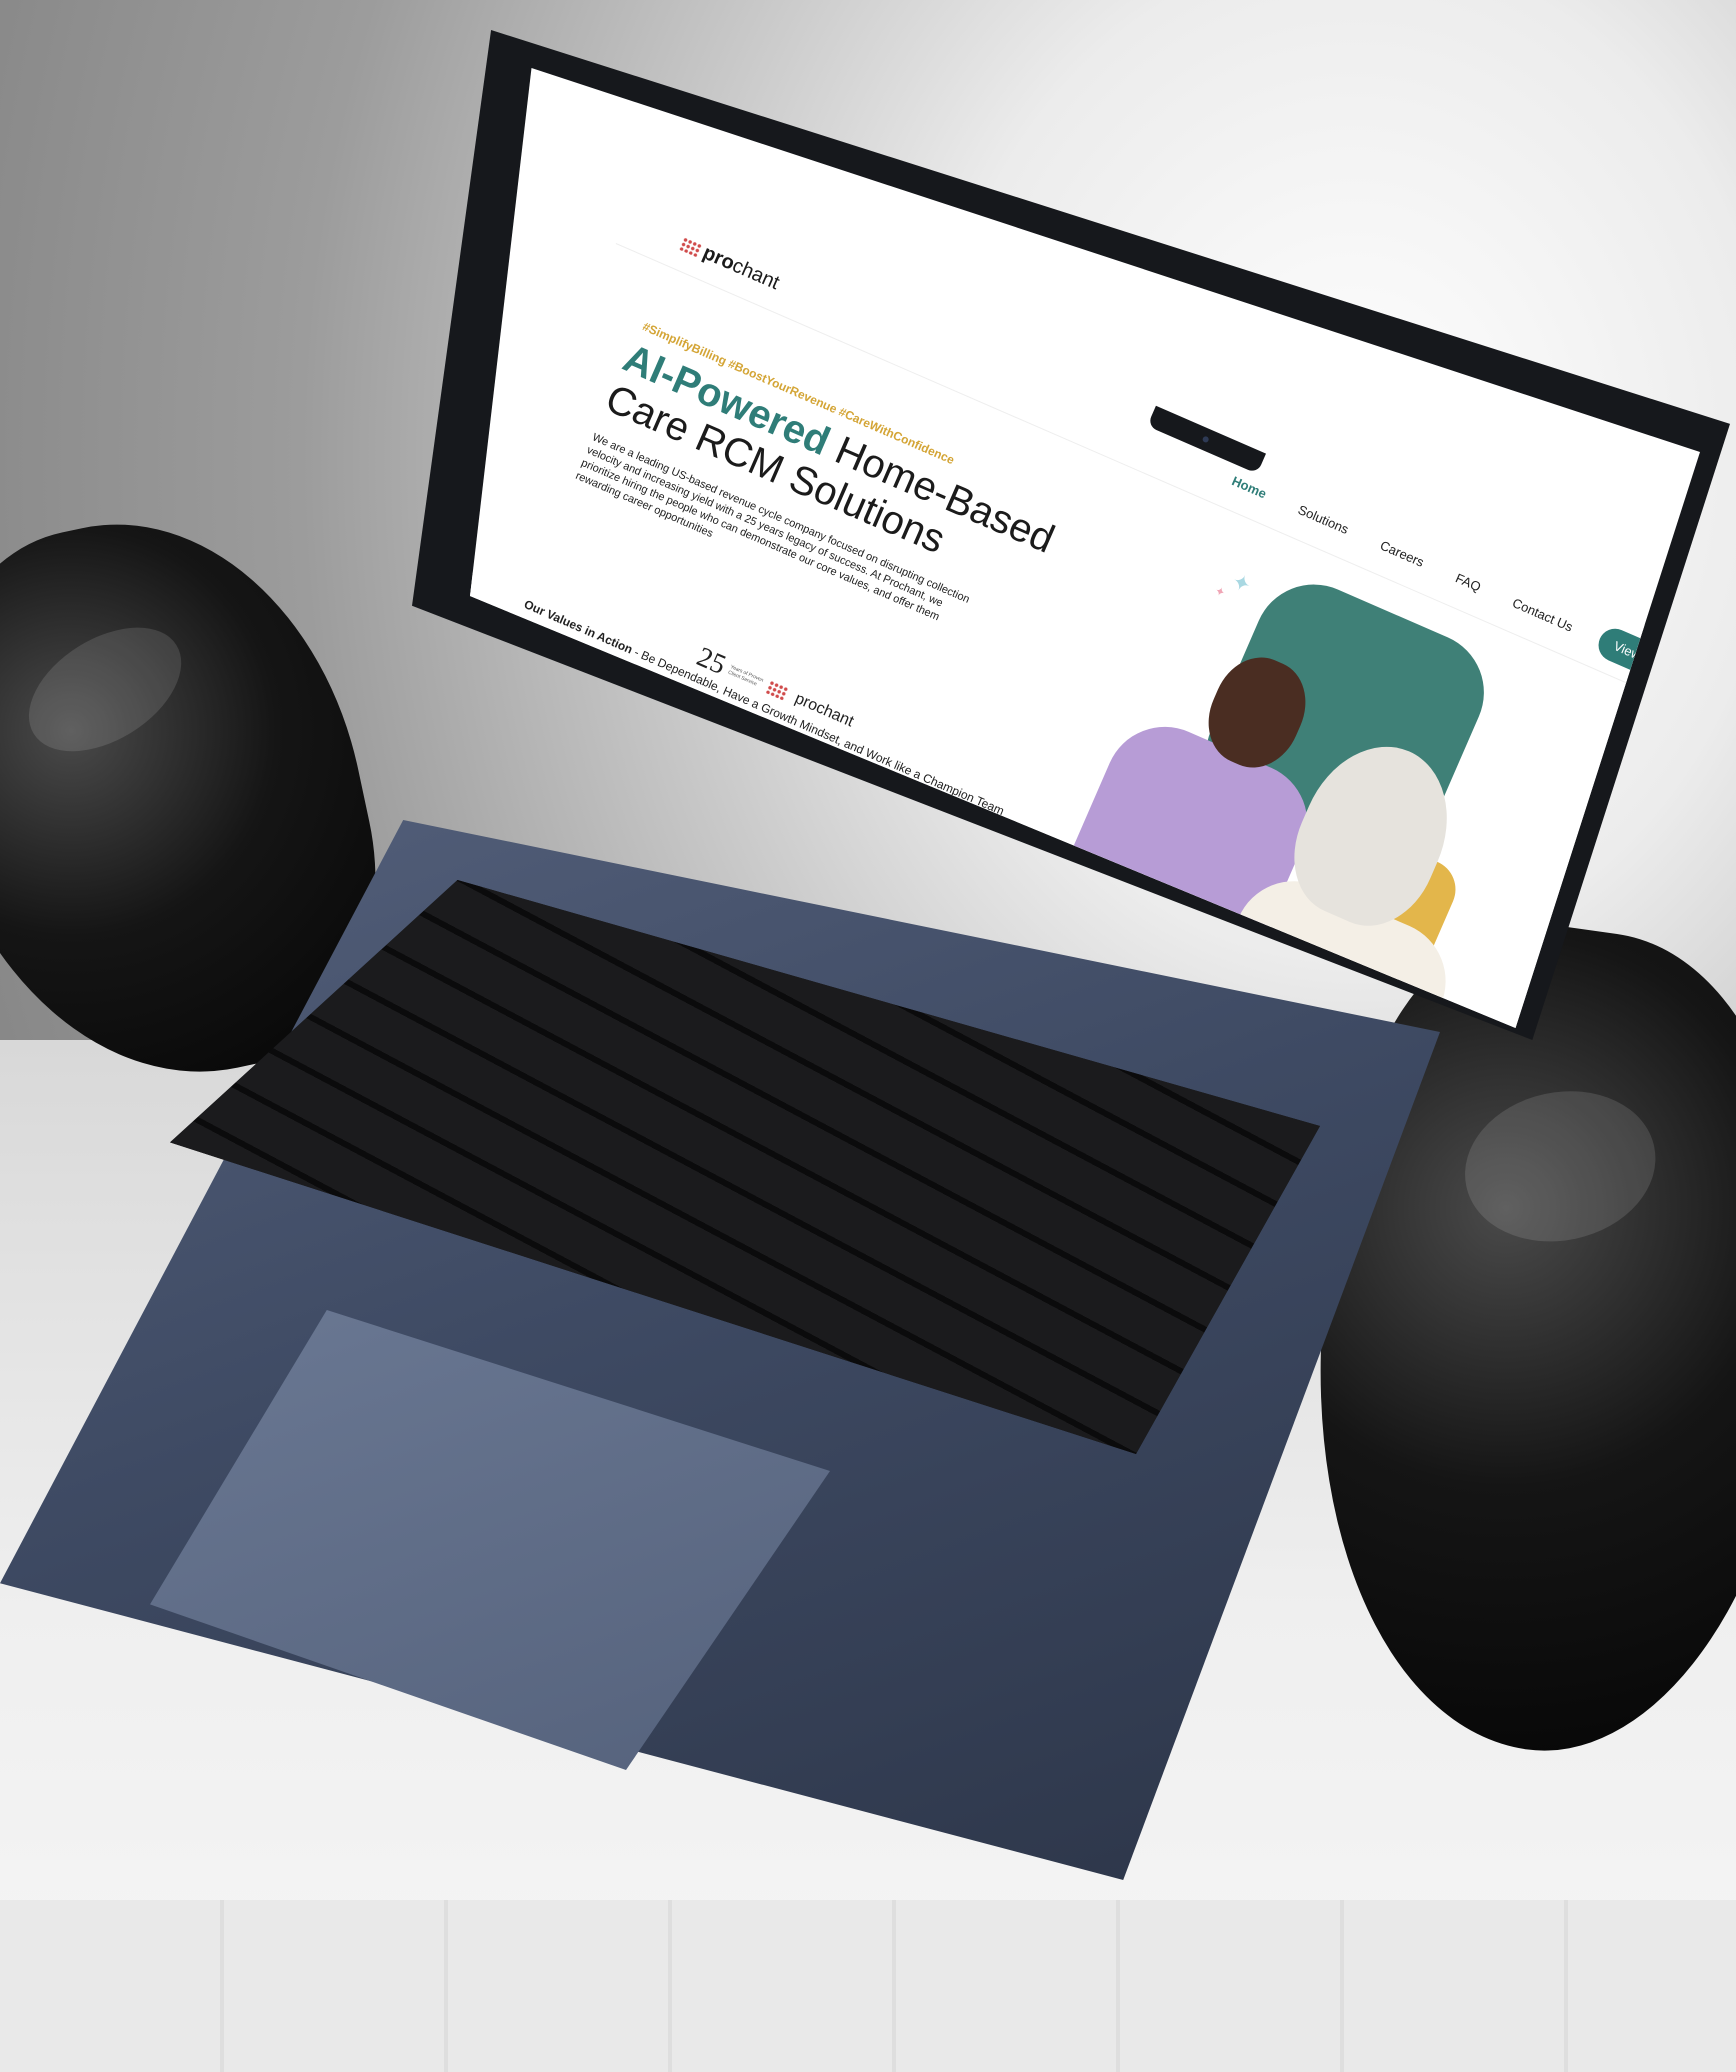 This screenshot has height=2072, width=1736. Describe the element at coordinates (1220, 592) in the screenshot. I see `sparkle-small-icon: ✦` at that location.